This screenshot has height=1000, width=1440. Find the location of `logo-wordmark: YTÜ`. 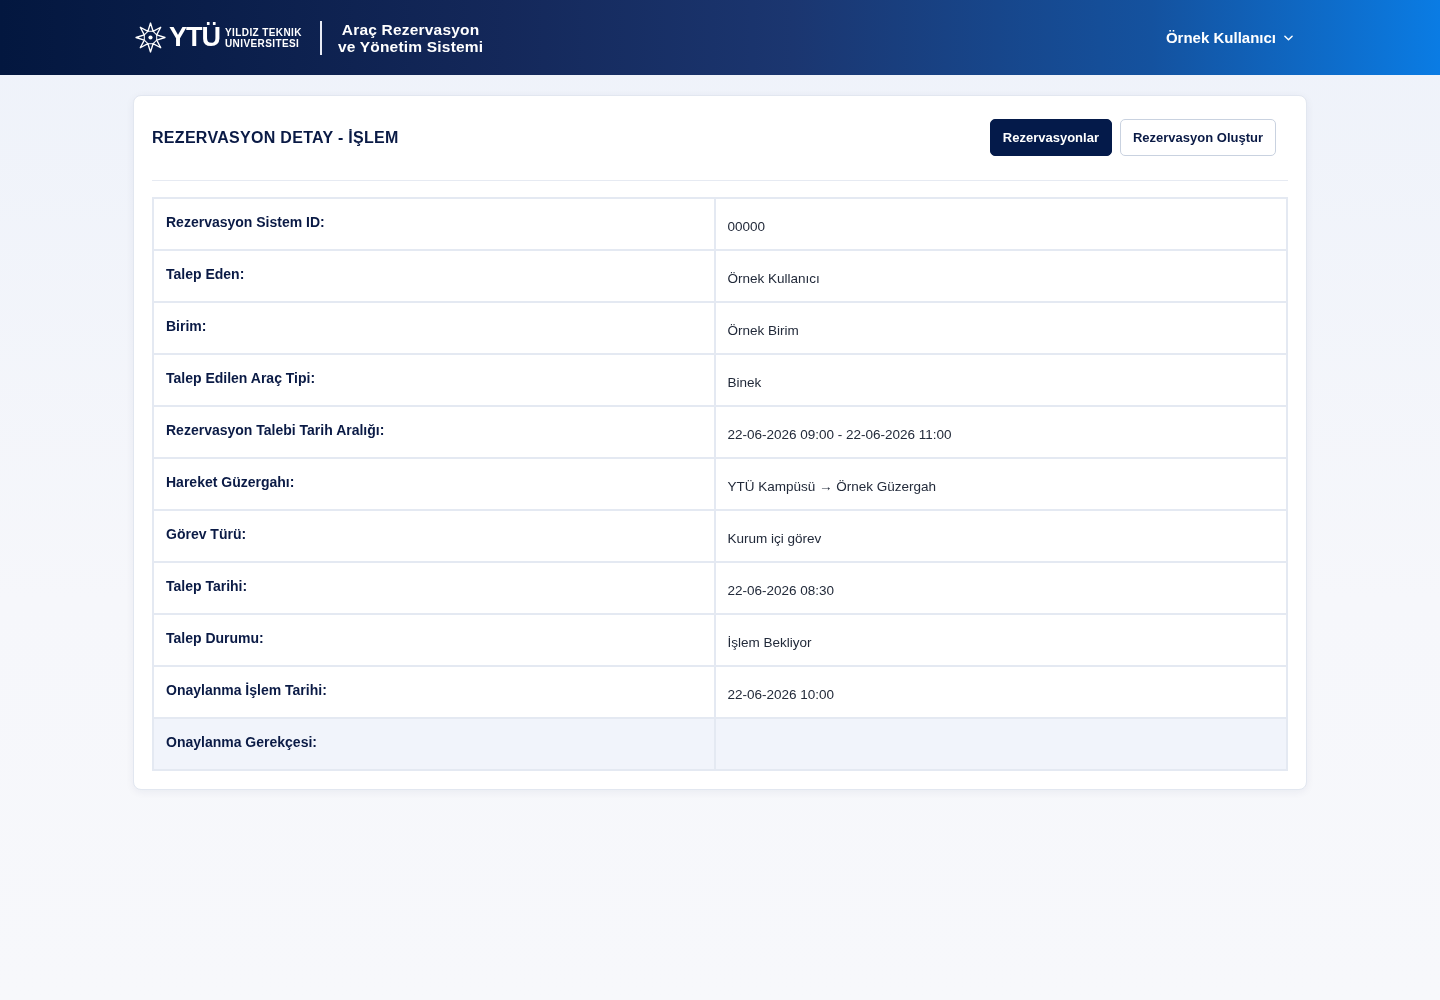

logo-wordmark: YTÜ is located at coordinates (194, 37).